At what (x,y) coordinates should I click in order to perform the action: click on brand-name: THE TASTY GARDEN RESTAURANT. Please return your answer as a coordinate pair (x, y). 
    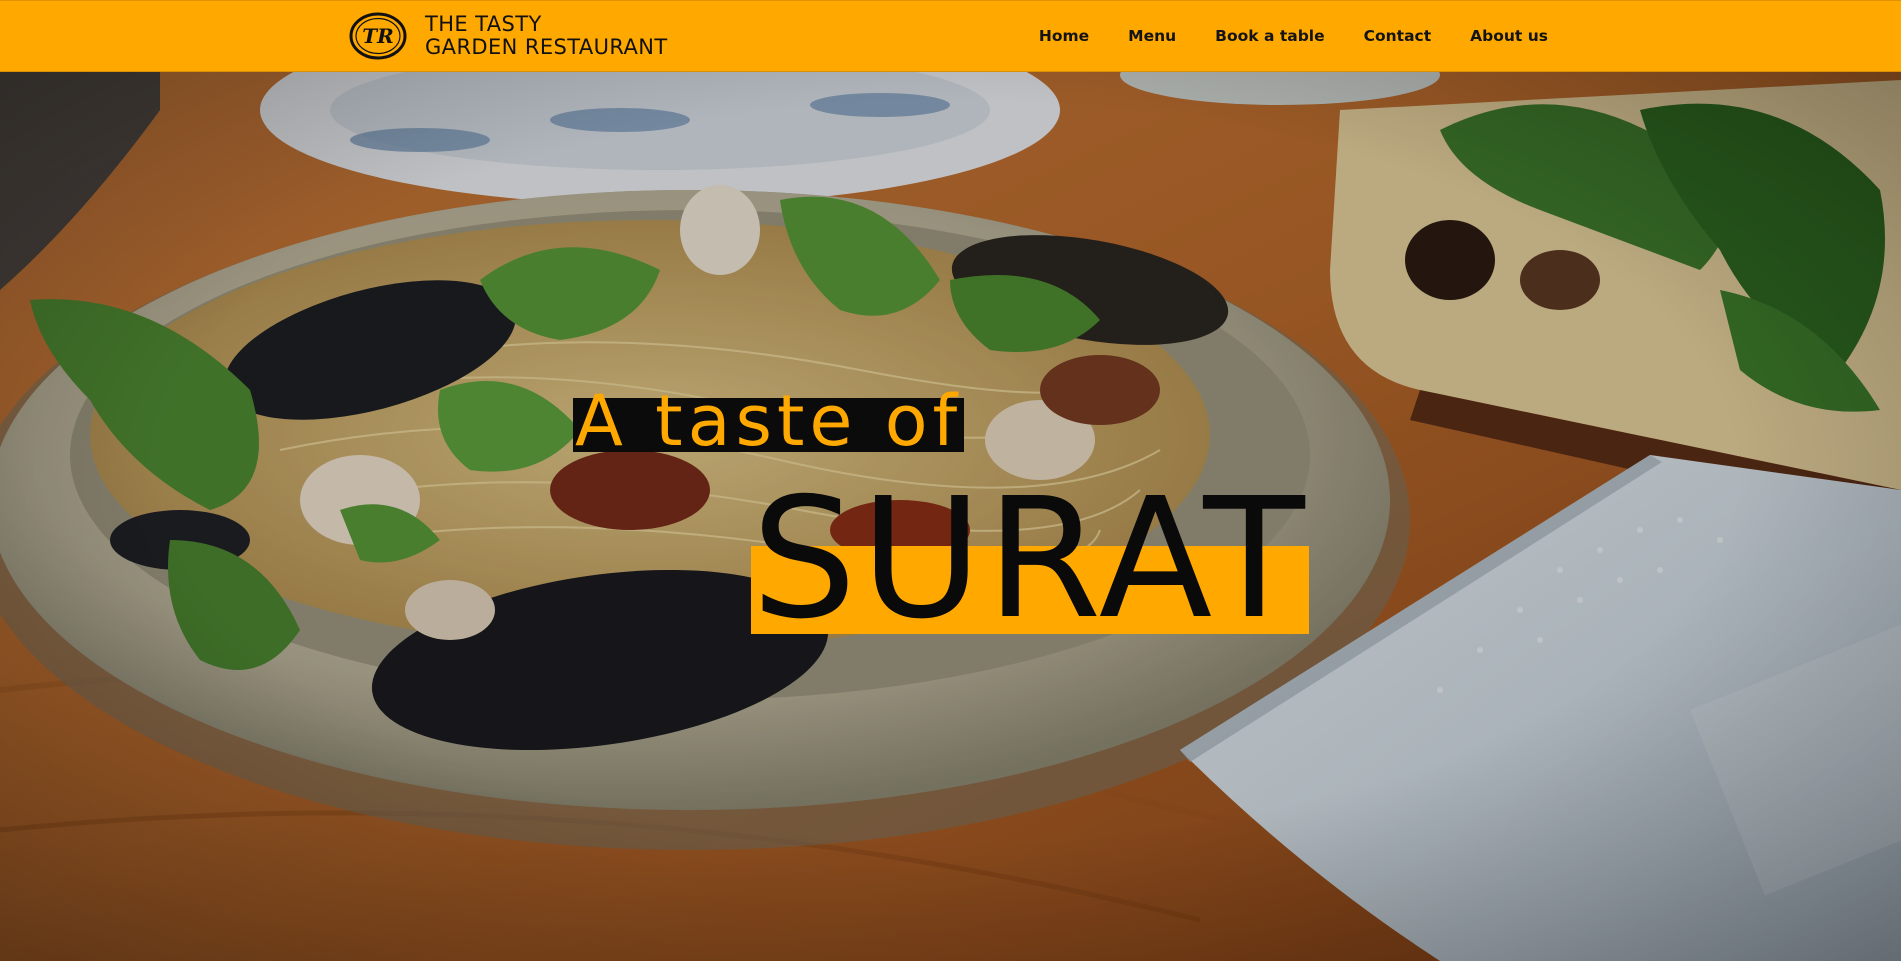
    Looking at the image, I should click on (546, 36).